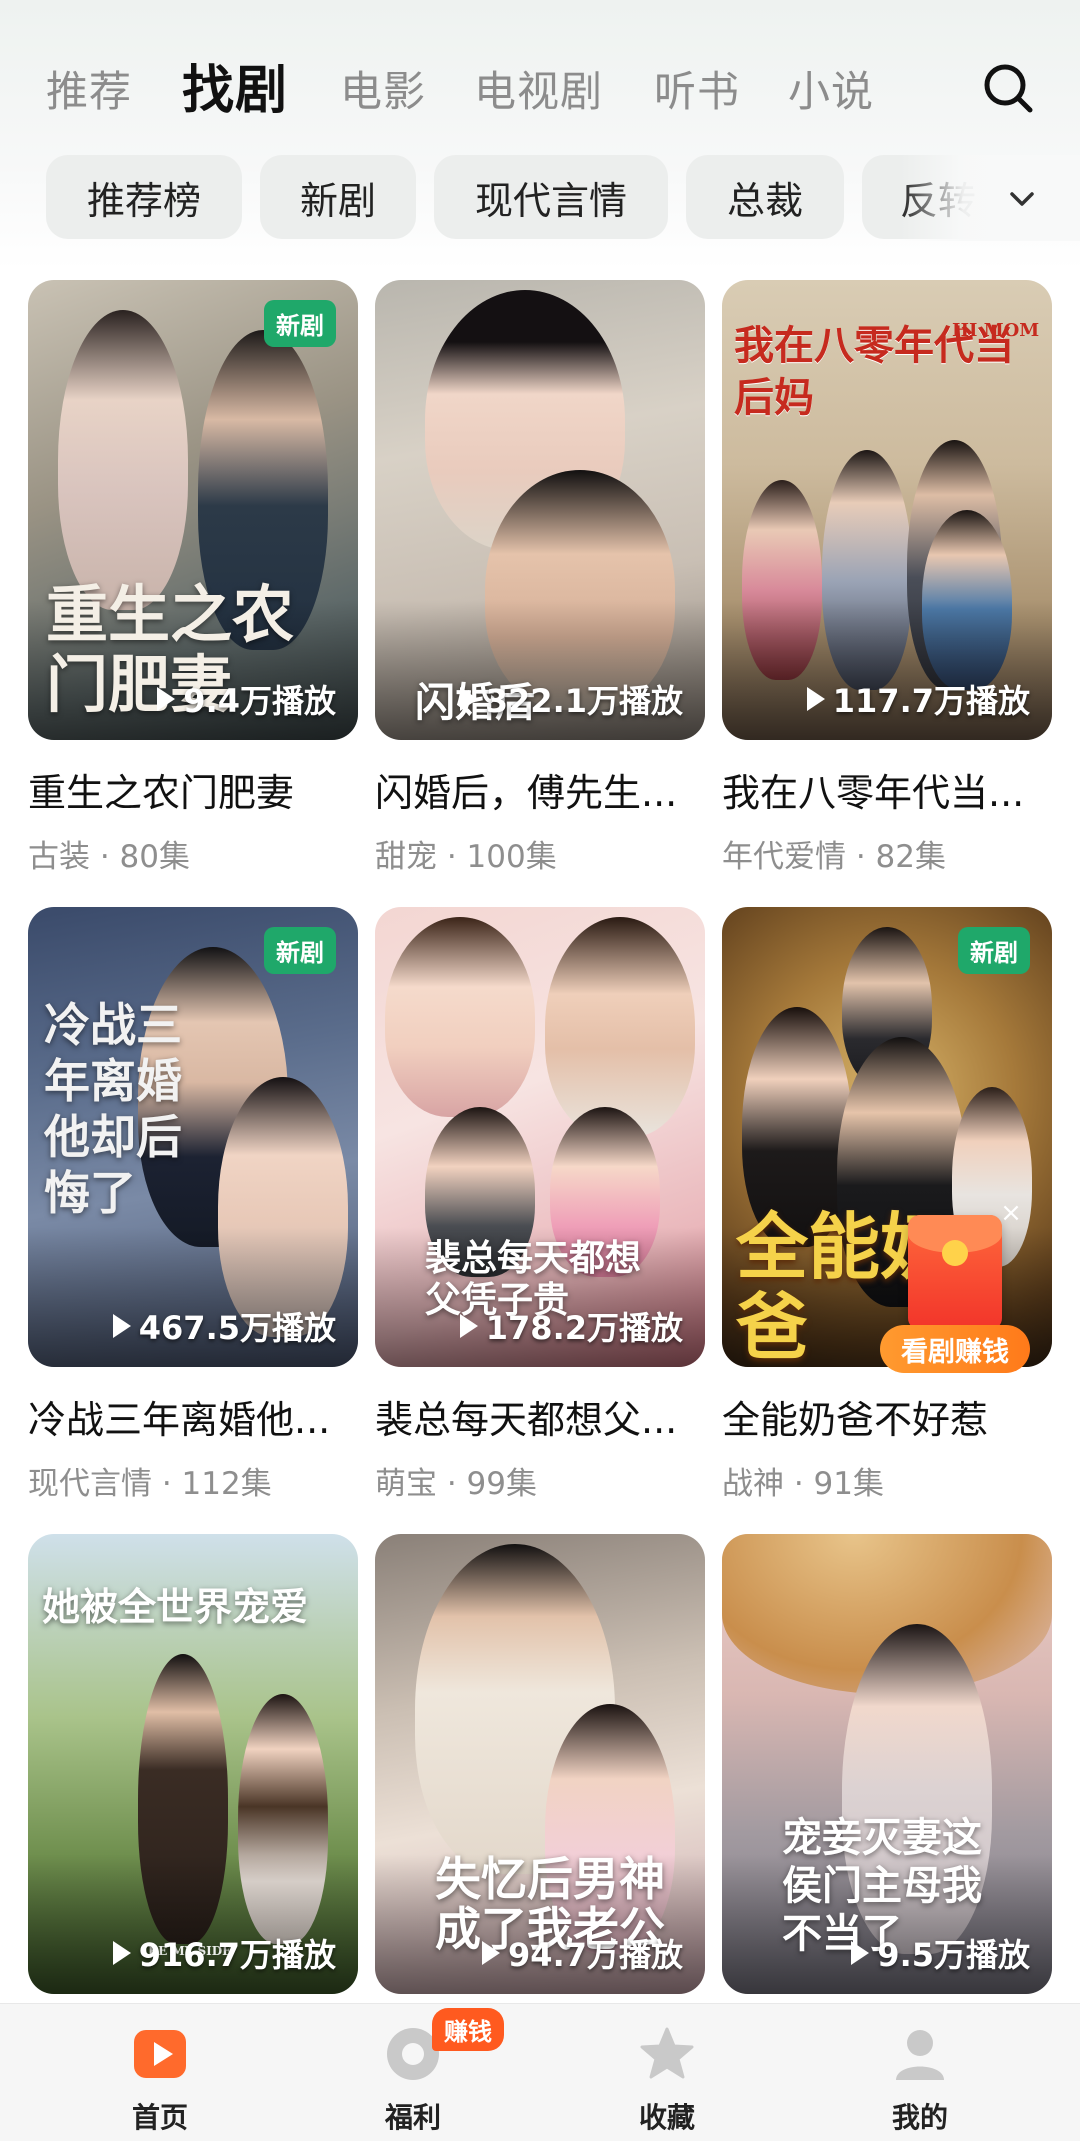  I want to click on poster-subtitle-art: HI MOM, so click(996, 330).